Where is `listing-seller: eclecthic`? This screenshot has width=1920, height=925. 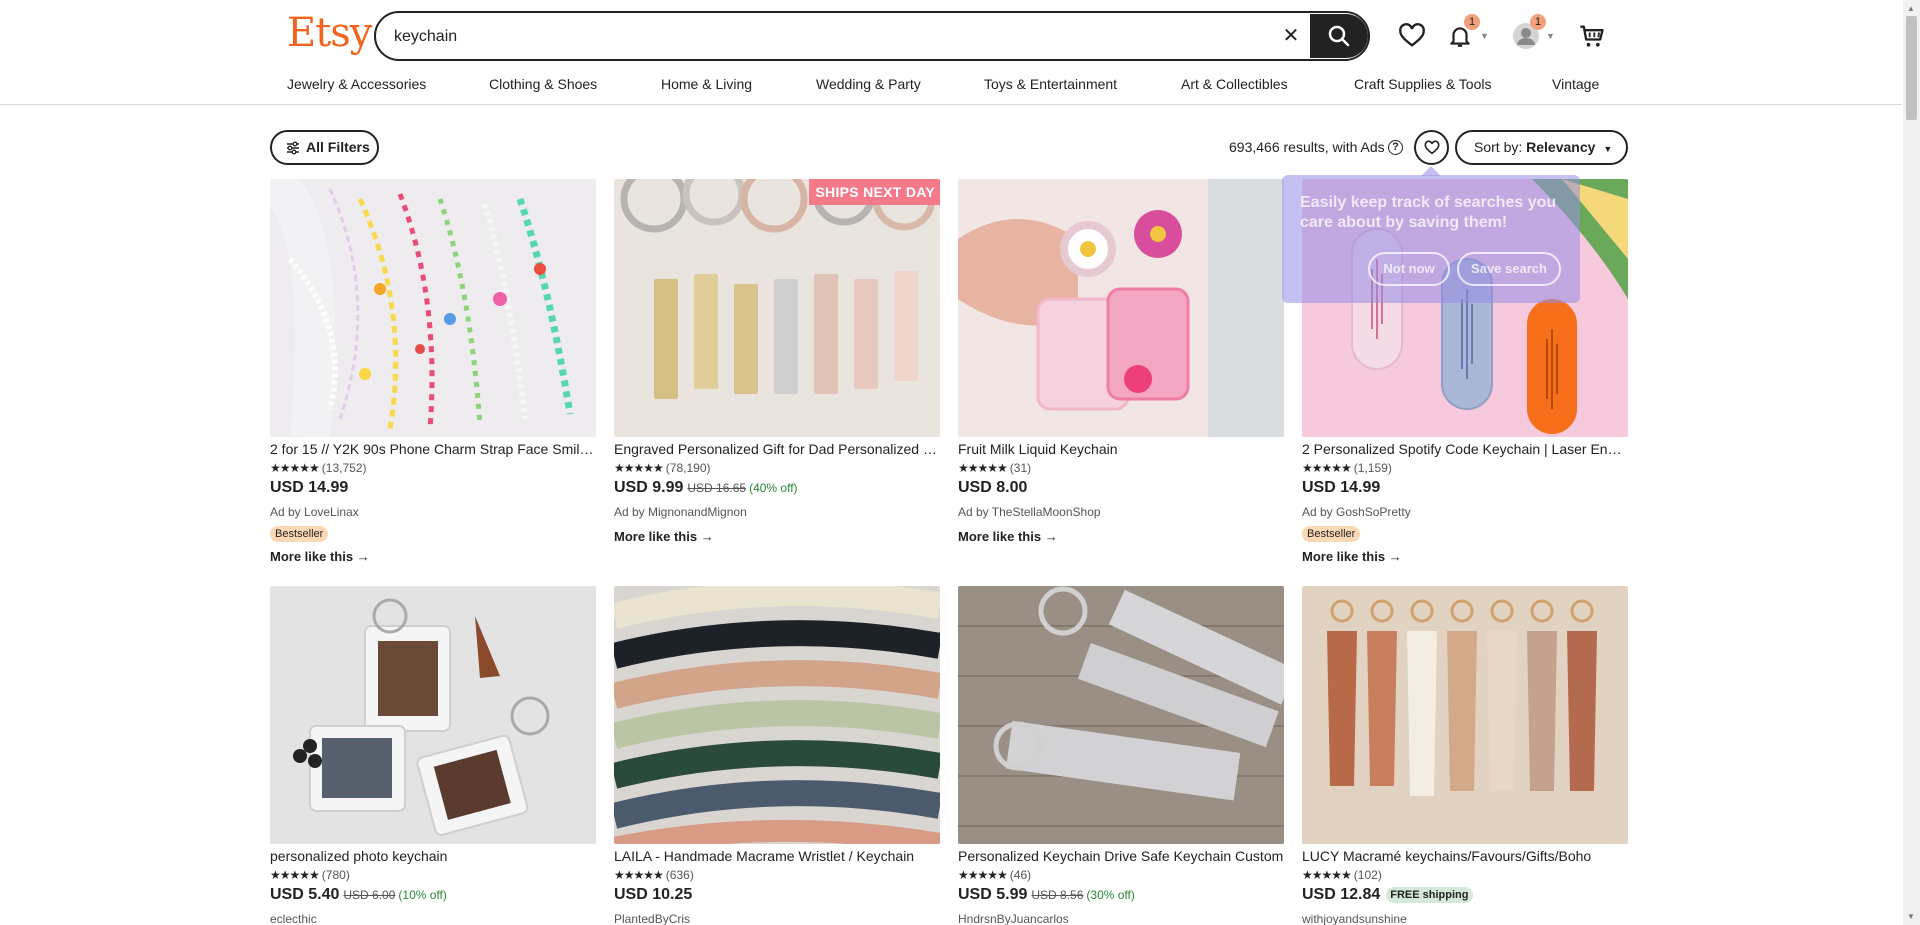
listing-seller: eclecthic is located at coordinates (293, 918).